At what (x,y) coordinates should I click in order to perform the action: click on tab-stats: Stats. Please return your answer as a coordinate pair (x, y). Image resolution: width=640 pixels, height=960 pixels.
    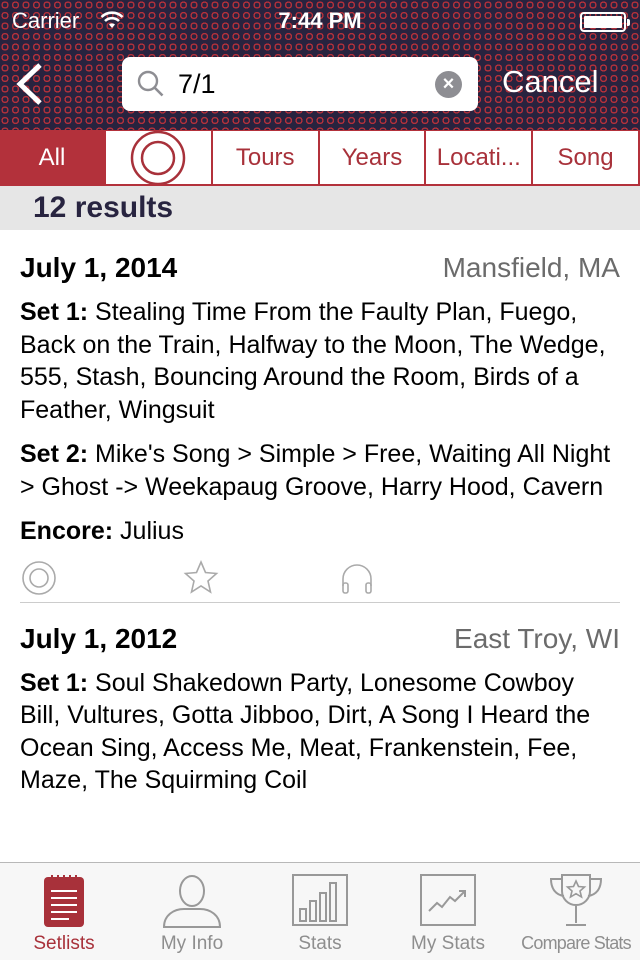
    Looking at the image, I should click on (320, 911).